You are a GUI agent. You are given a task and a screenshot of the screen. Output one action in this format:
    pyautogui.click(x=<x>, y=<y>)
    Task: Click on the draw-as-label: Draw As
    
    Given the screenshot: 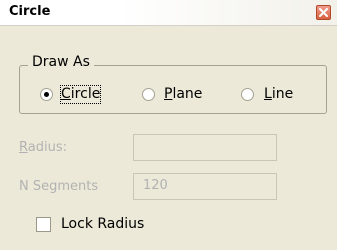 What is the action you would take?
    pyautogui.click(x=61, y=62)
    